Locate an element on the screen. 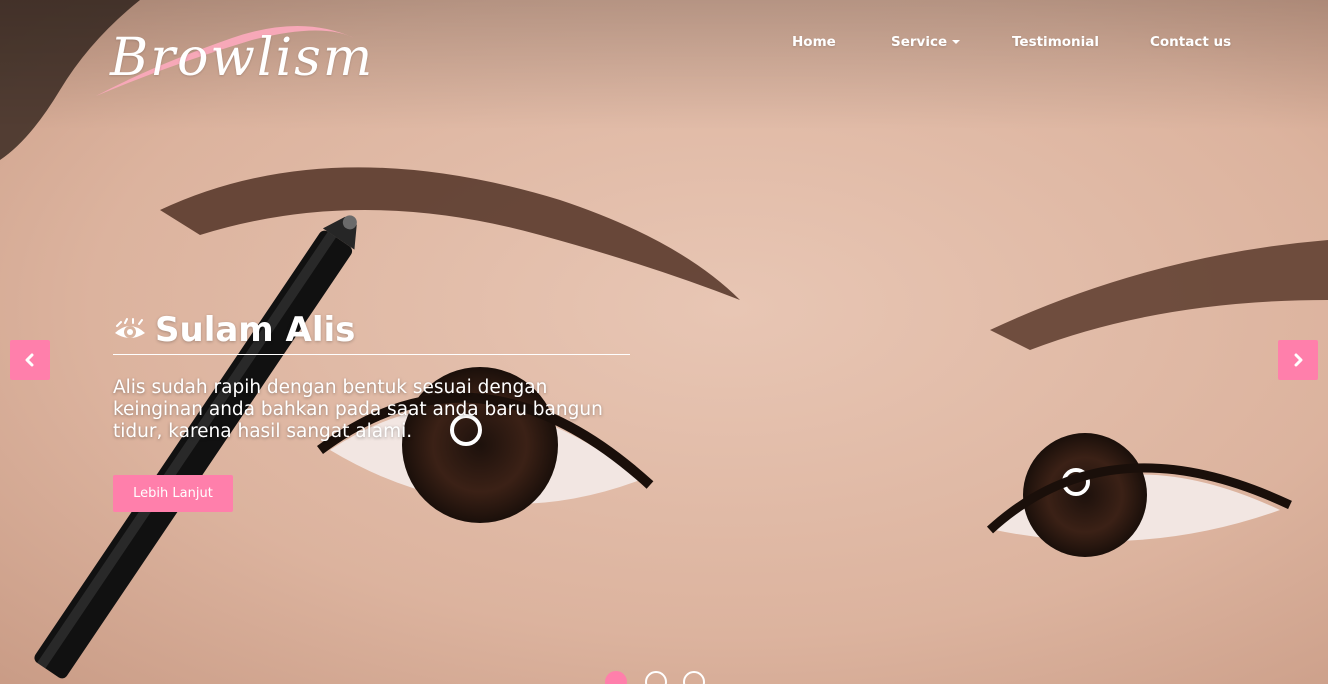  nav-service-label: Service is located at coordinates (919, 42).